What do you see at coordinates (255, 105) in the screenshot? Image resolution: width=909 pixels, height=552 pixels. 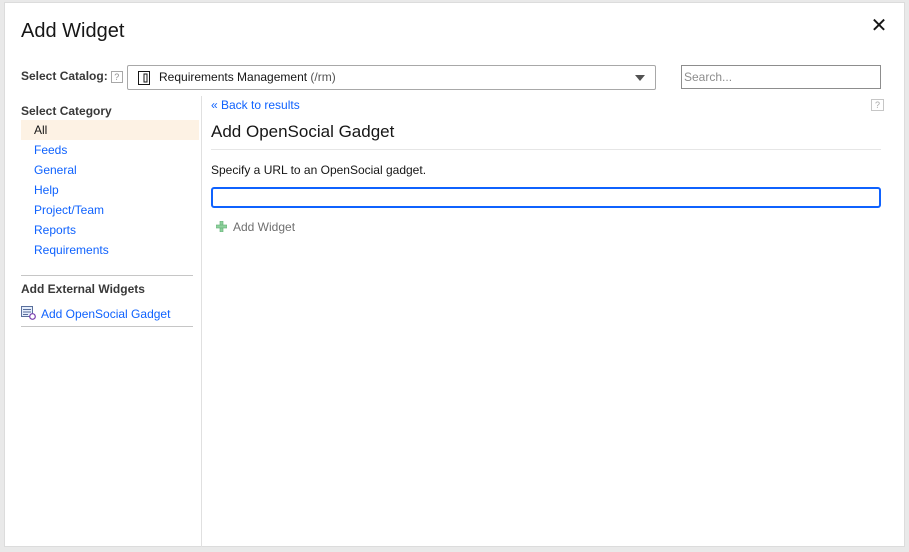 I see `back-to-results-link: « Back to results` at bounding box center [255, 105].